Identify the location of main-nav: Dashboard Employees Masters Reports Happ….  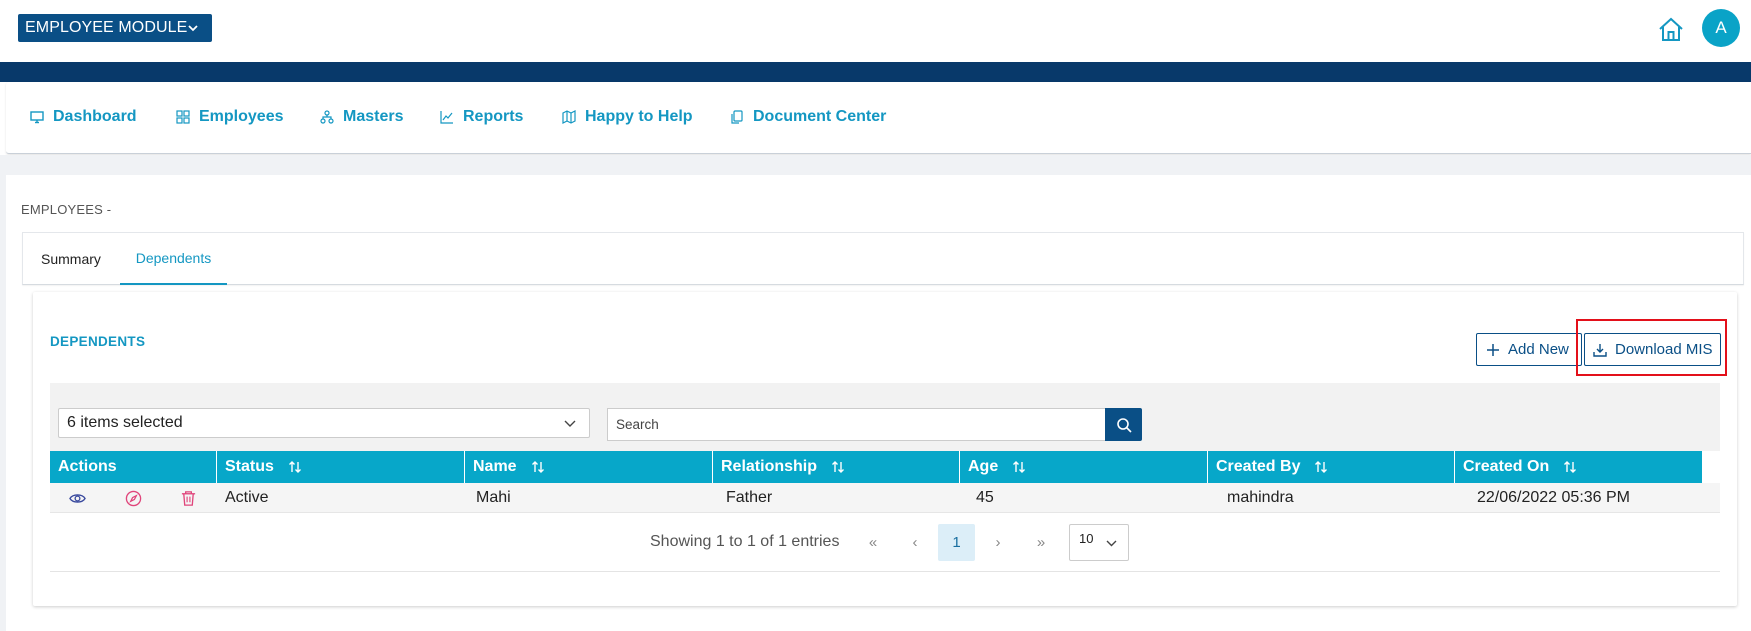
(878, 118).